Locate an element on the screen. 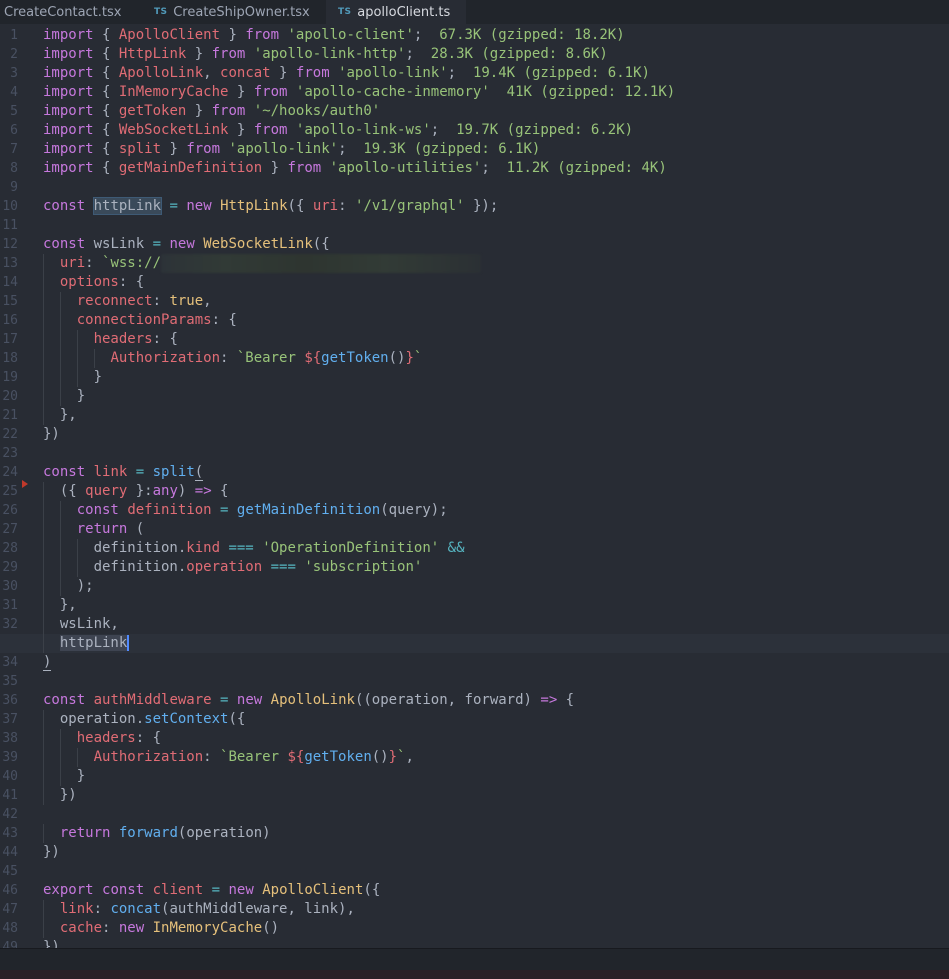 The width and height of the screenshot is (949, 979). keyword-token: import is located at coordinates (68, 149).